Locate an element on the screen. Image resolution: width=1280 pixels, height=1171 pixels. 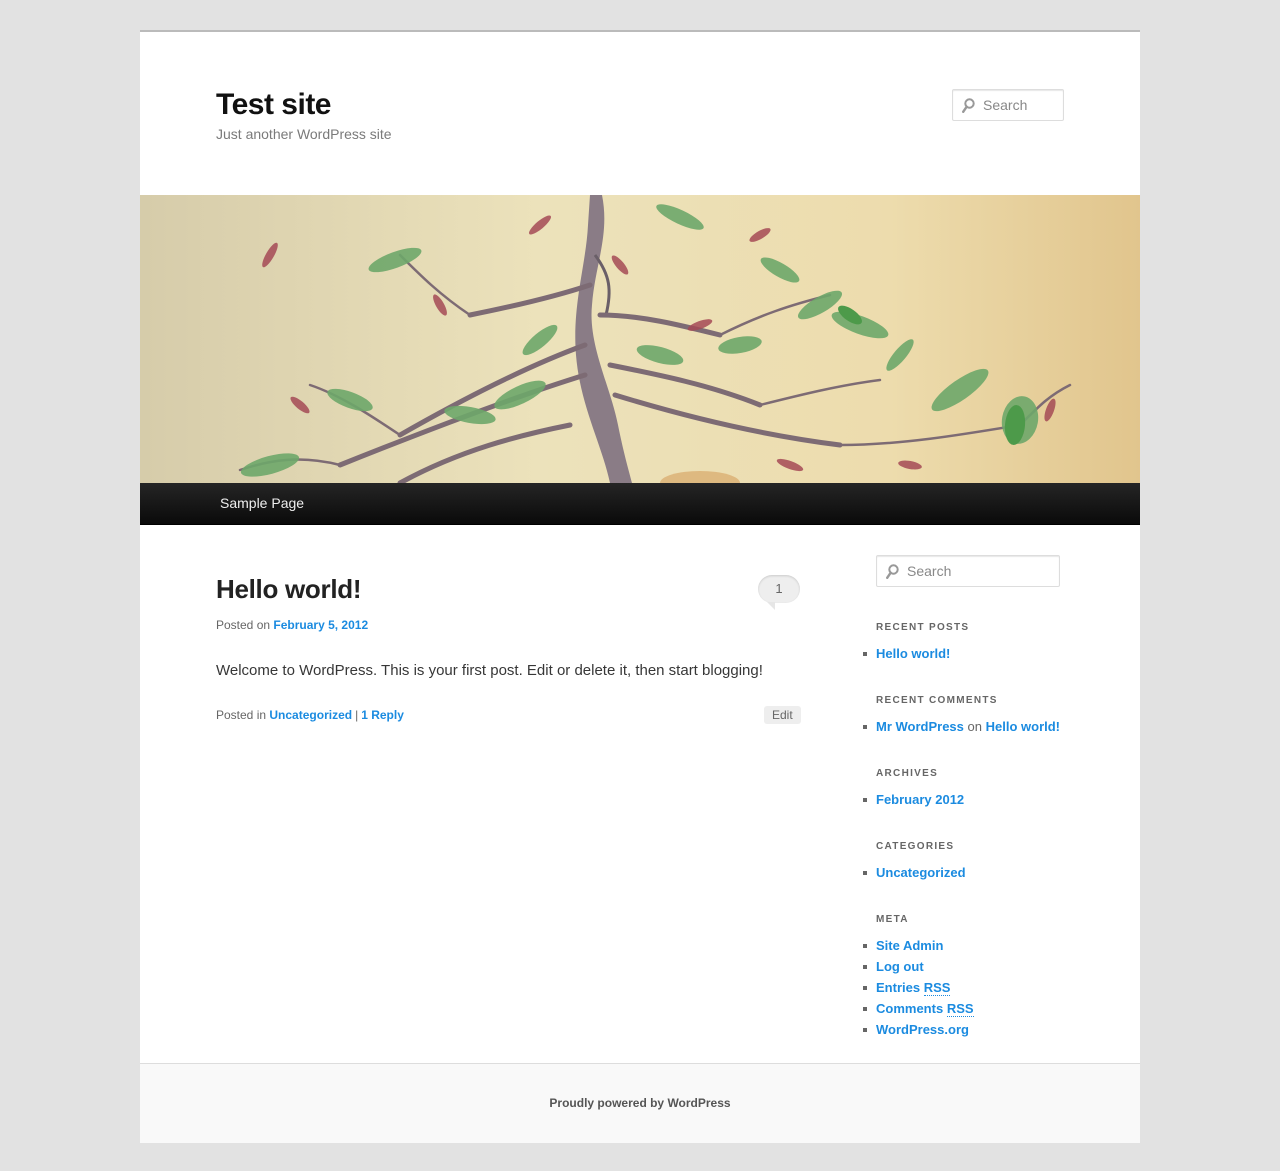
sidebar-search-input is located at coordinates (983, 571).